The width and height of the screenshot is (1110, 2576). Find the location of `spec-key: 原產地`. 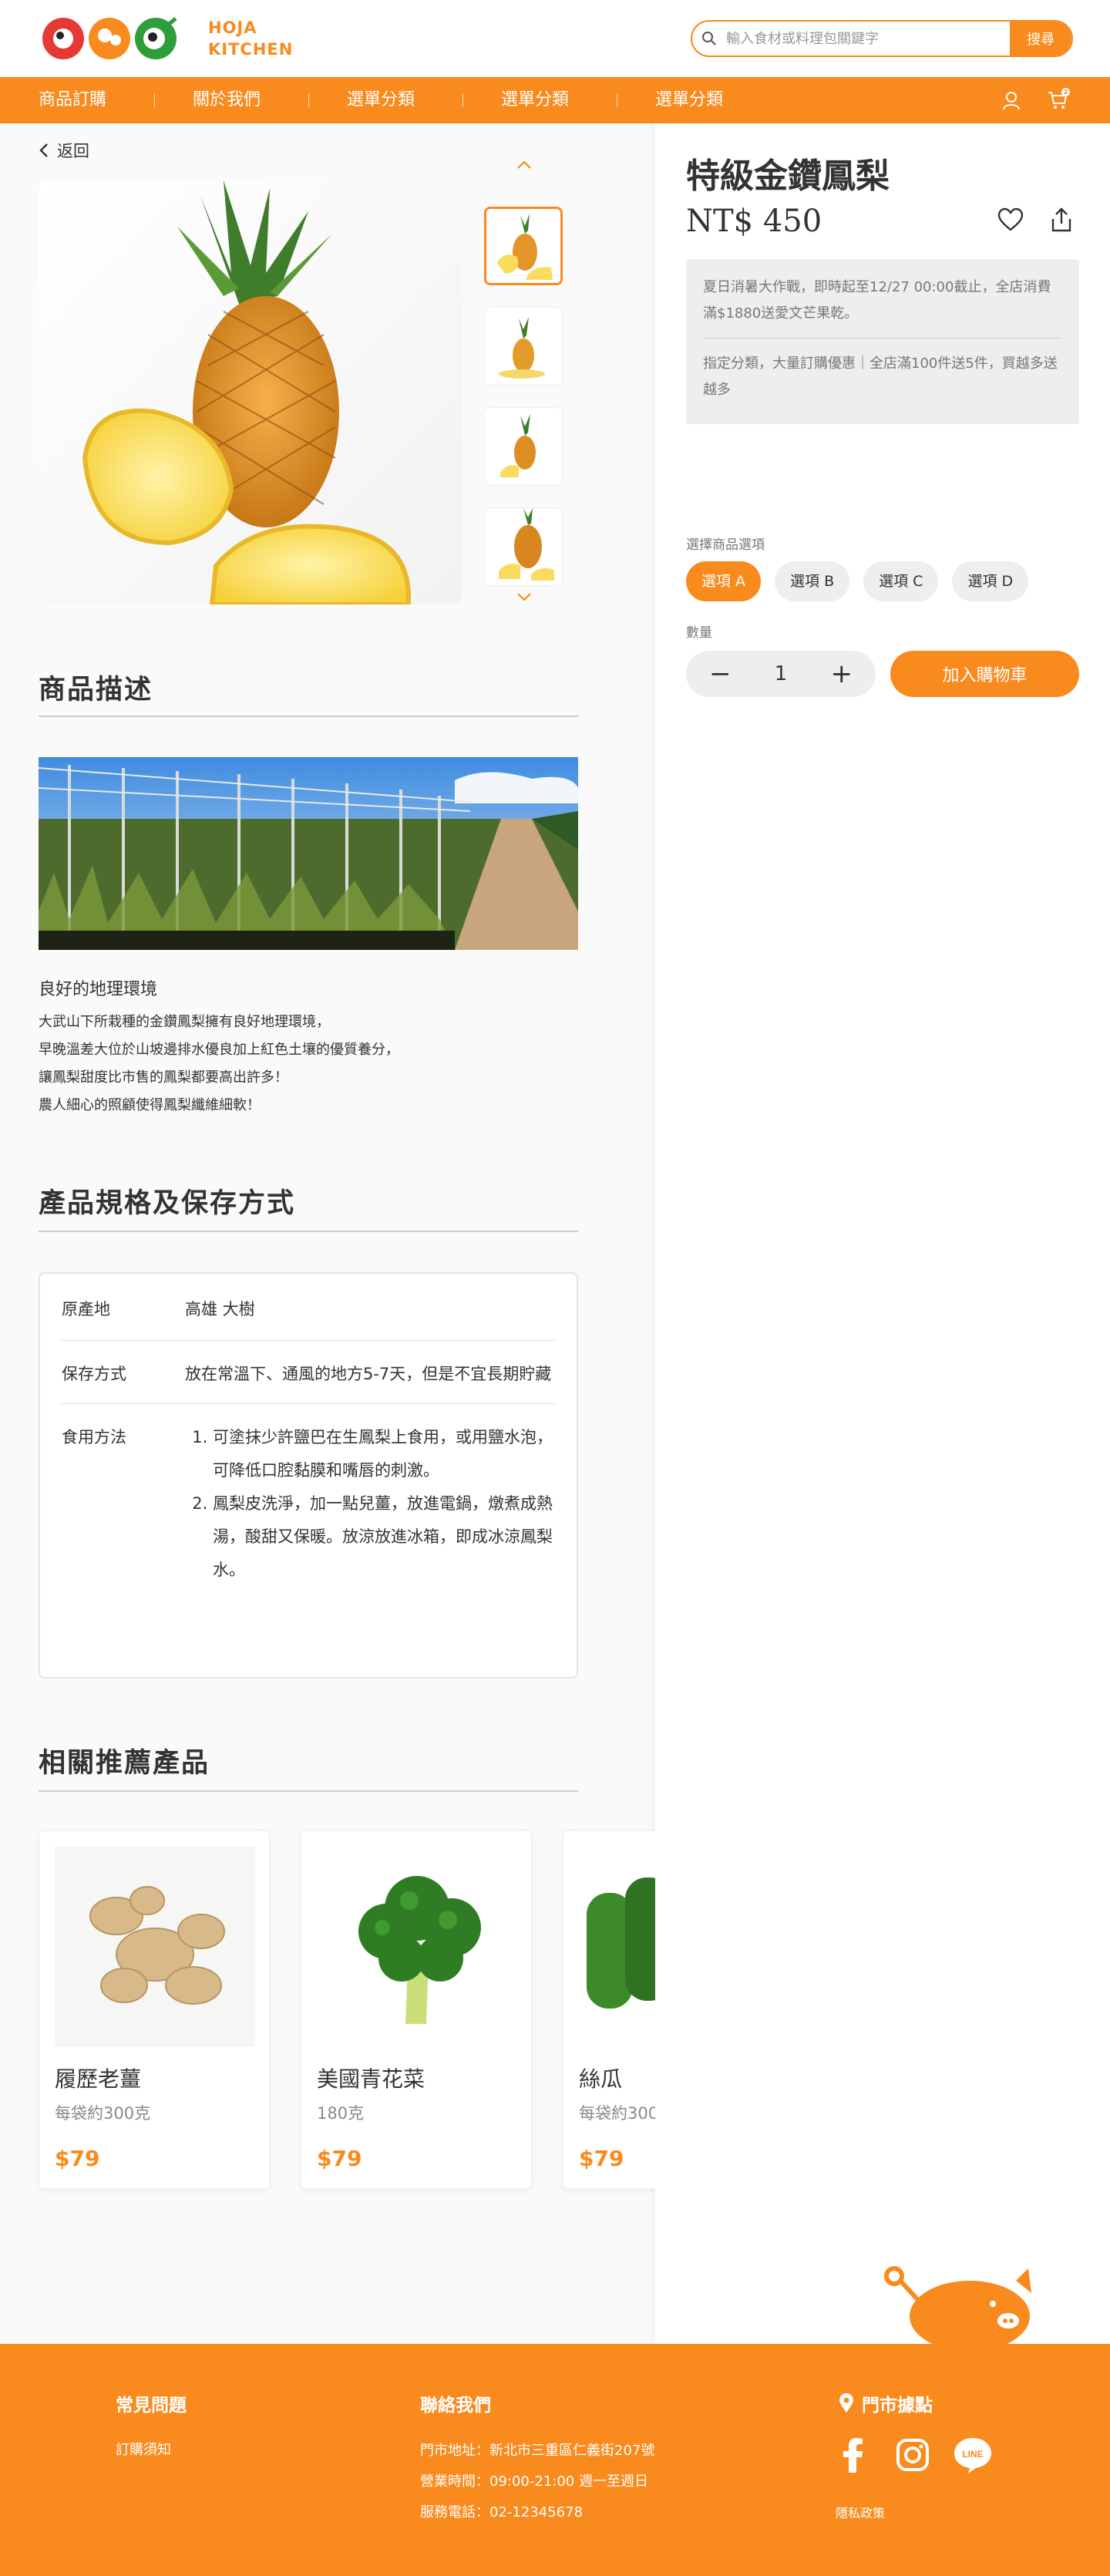

spec-key: 原產地 is located at coordinates (86, 1309).